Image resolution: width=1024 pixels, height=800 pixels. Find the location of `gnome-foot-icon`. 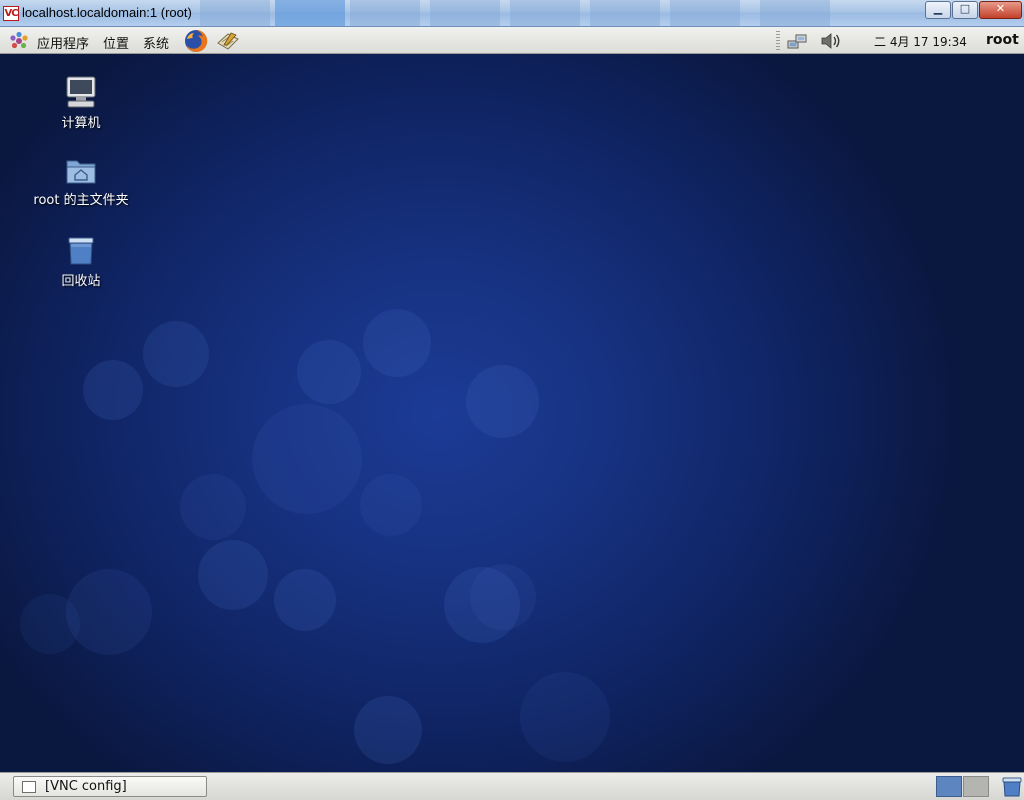

gnome-foot-icon is located at coordinates (19, 41).